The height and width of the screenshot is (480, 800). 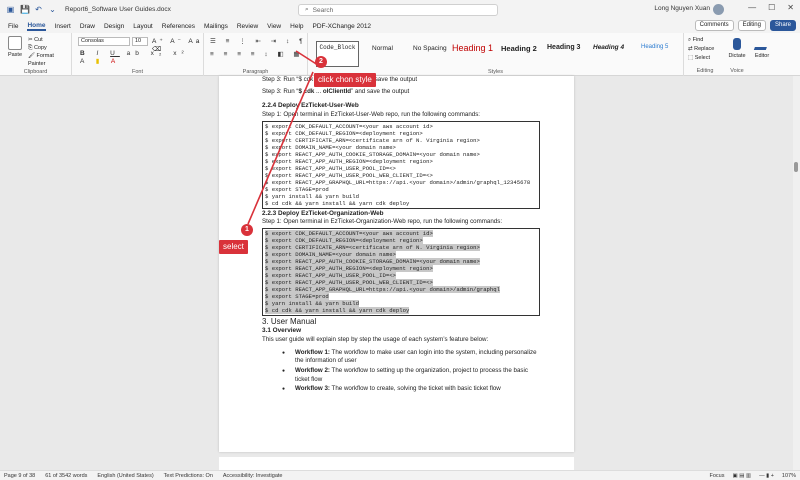 I want to click on tab-references: References, so click(x=178, y=26).